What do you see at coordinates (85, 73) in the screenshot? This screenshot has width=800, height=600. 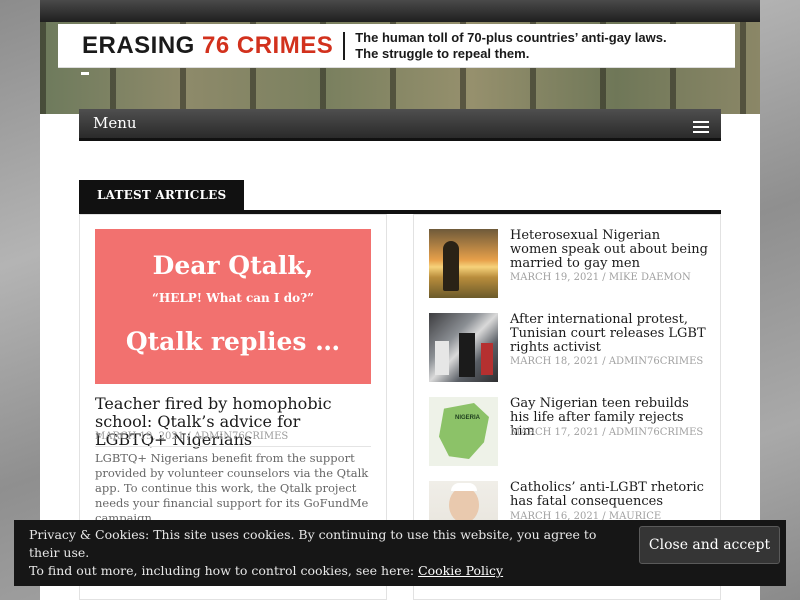 I see `header-dash` at bounding box center [85, 73].